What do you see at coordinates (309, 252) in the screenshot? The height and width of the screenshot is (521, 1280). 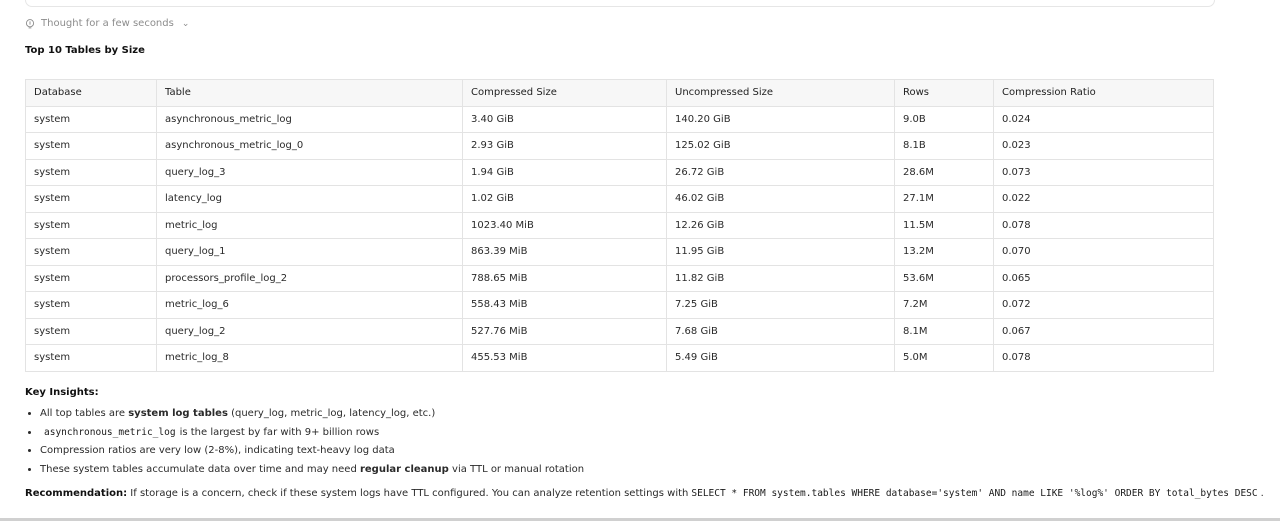 I see `cell-table: query_log_1` at bounding box center [309, 252].